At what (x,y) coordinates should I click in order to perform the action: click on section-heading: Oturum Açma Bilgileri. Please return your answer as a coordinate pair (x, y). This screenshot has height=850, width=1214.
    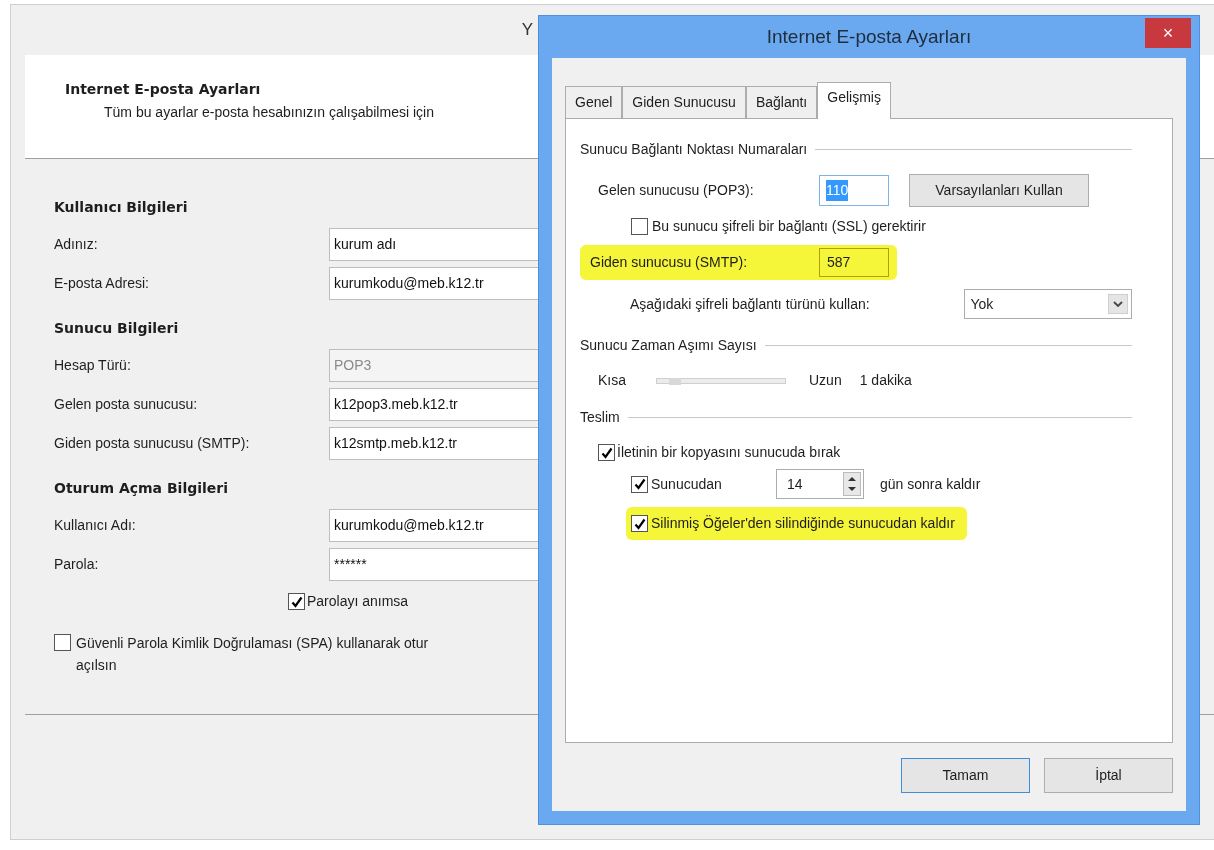
    Looking at the image, I should click on (142, 488).